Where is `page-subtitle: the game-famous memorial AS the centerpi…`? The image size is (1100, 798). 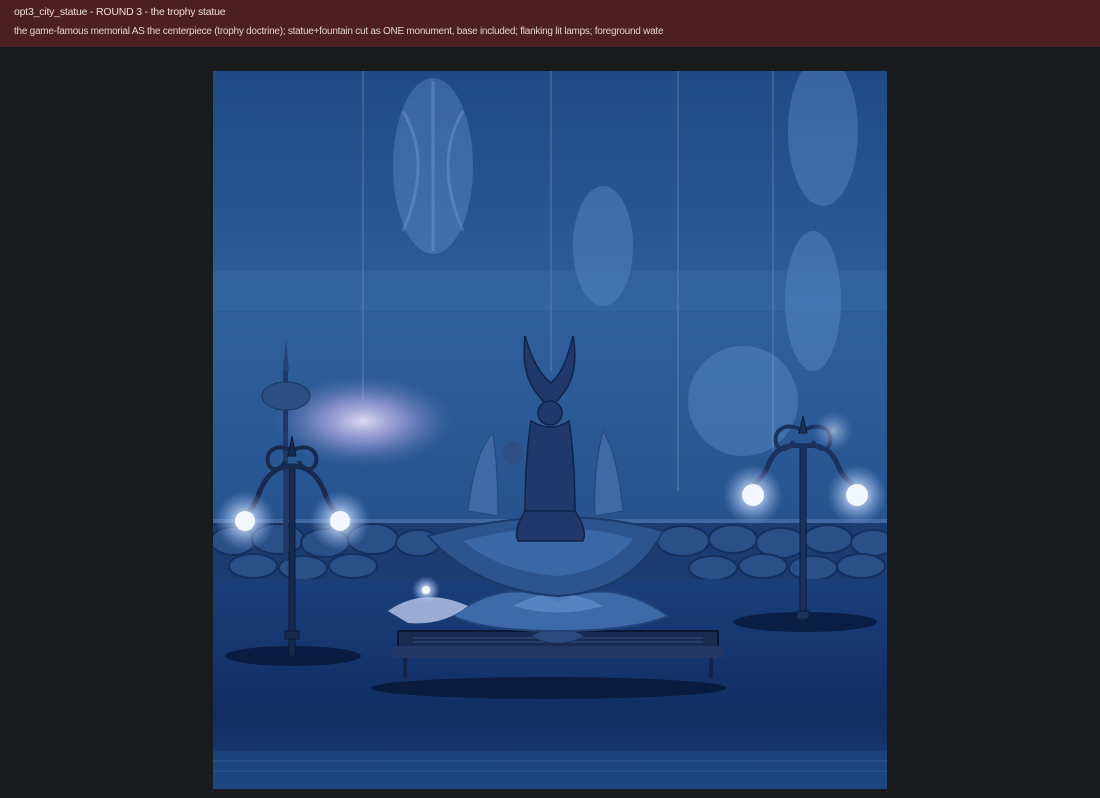 page-subtitle: the game-famous memorial AS the centerpi… is located at coordinates (339, 31).